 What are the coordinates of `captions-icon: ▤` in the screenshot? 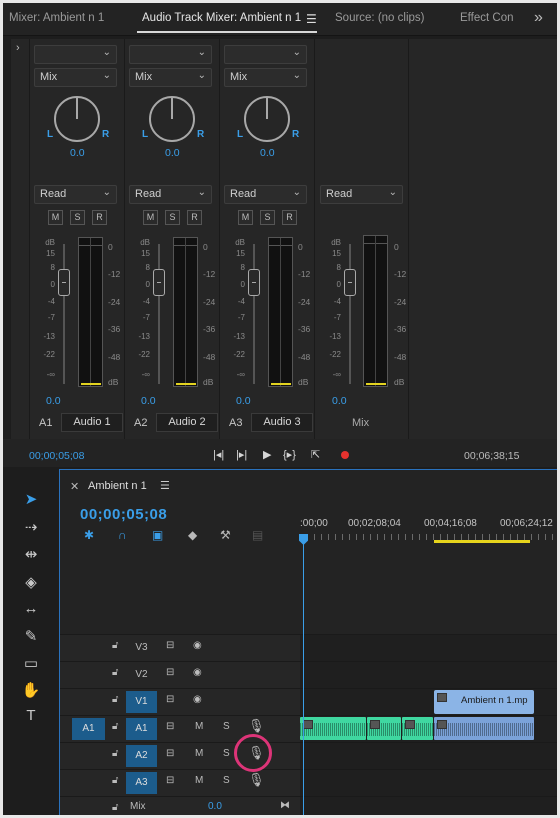 It's located at (257, 535).